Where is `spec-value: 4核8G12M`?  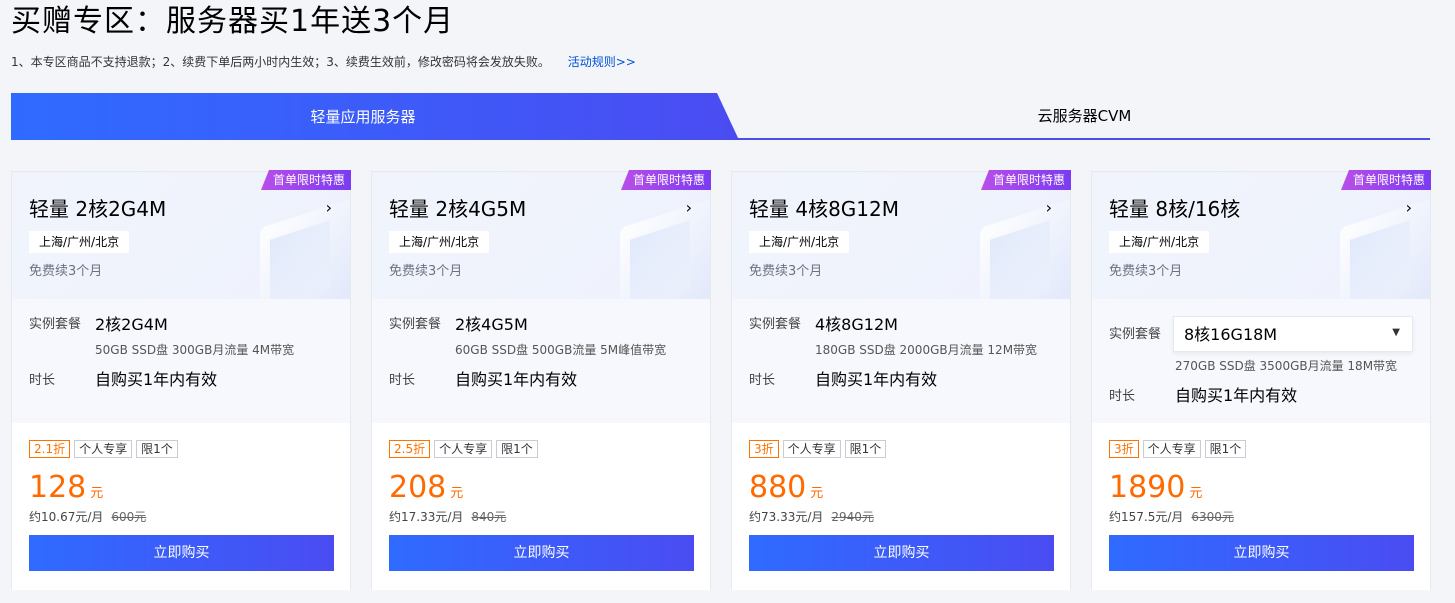 spec-value: 4核8G12M is located at coordinates (856, 324).